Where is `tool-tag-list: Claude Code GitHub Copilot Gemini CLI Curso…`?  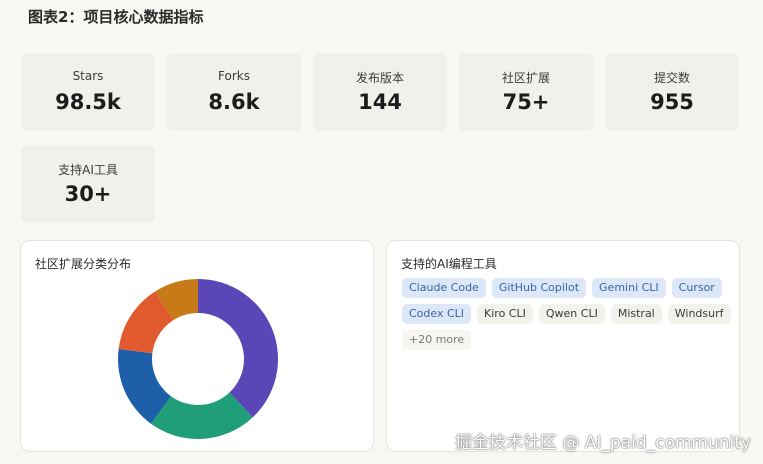
tool-tag-list: Claude Code GitHub Copilot Gemini CLI Curso… is located at coordinates (567, 314).